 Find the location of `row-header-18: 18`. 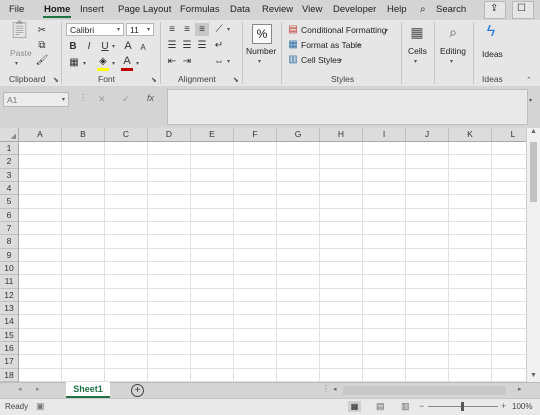

row-header-18: 18 is located at coordinates (9, 375).